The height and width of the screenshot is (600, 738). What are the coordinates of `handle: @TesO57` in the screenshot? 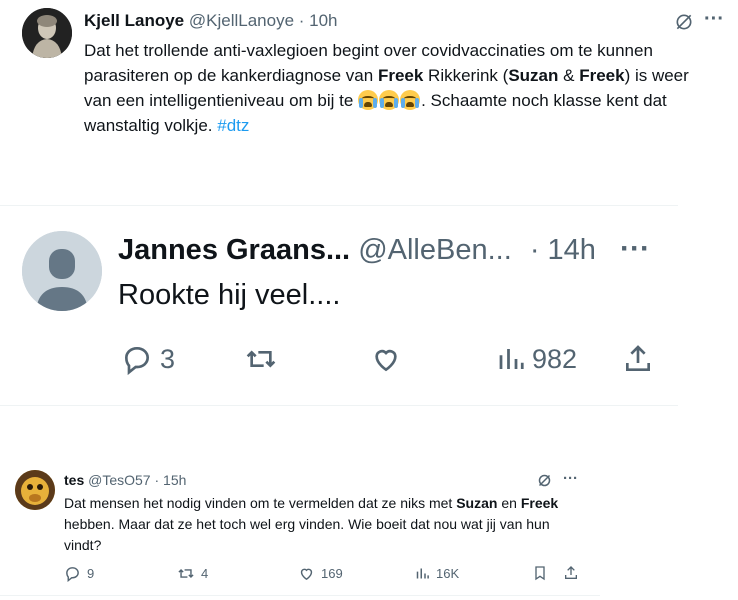 It's located at (119, 480).